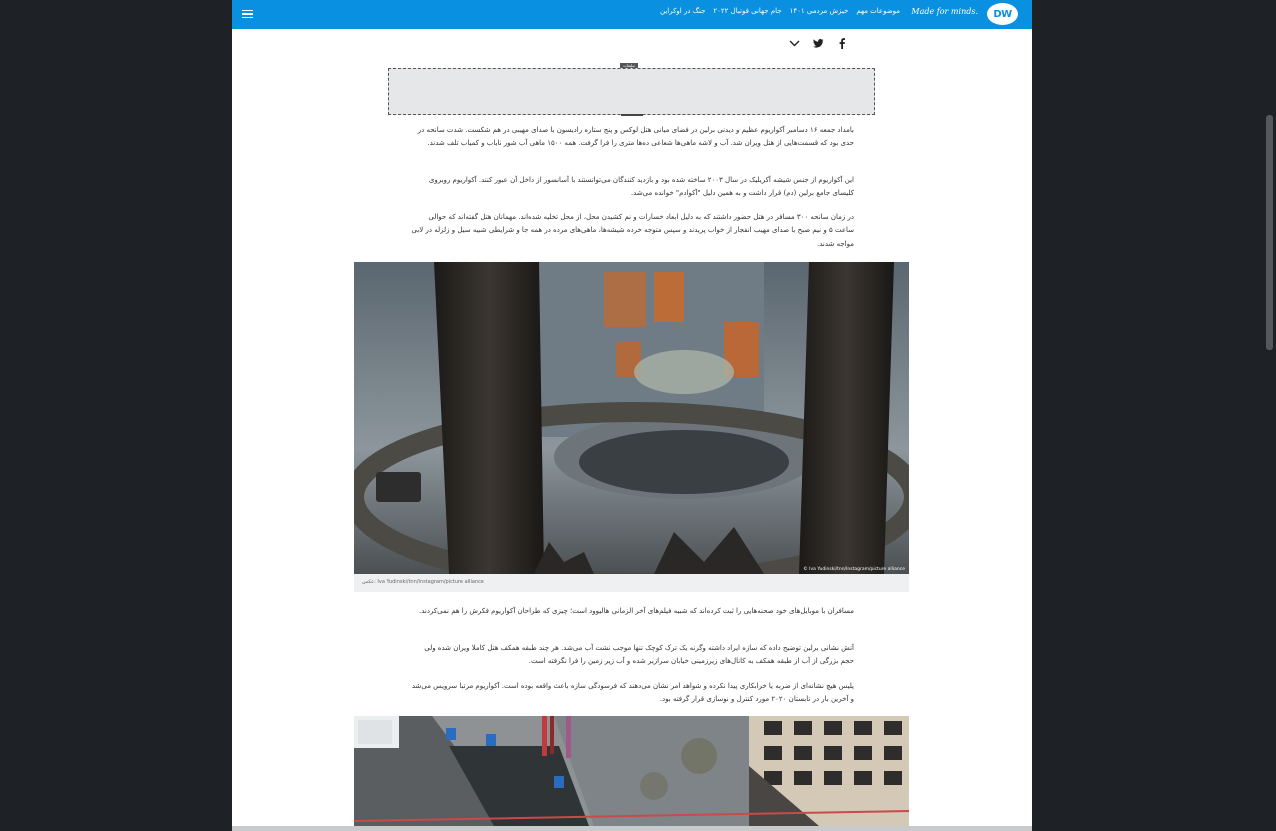 Image resolution: width=1276 pixels, height=831 pixels. I want to click on twitter-icon, so click(818, 43).